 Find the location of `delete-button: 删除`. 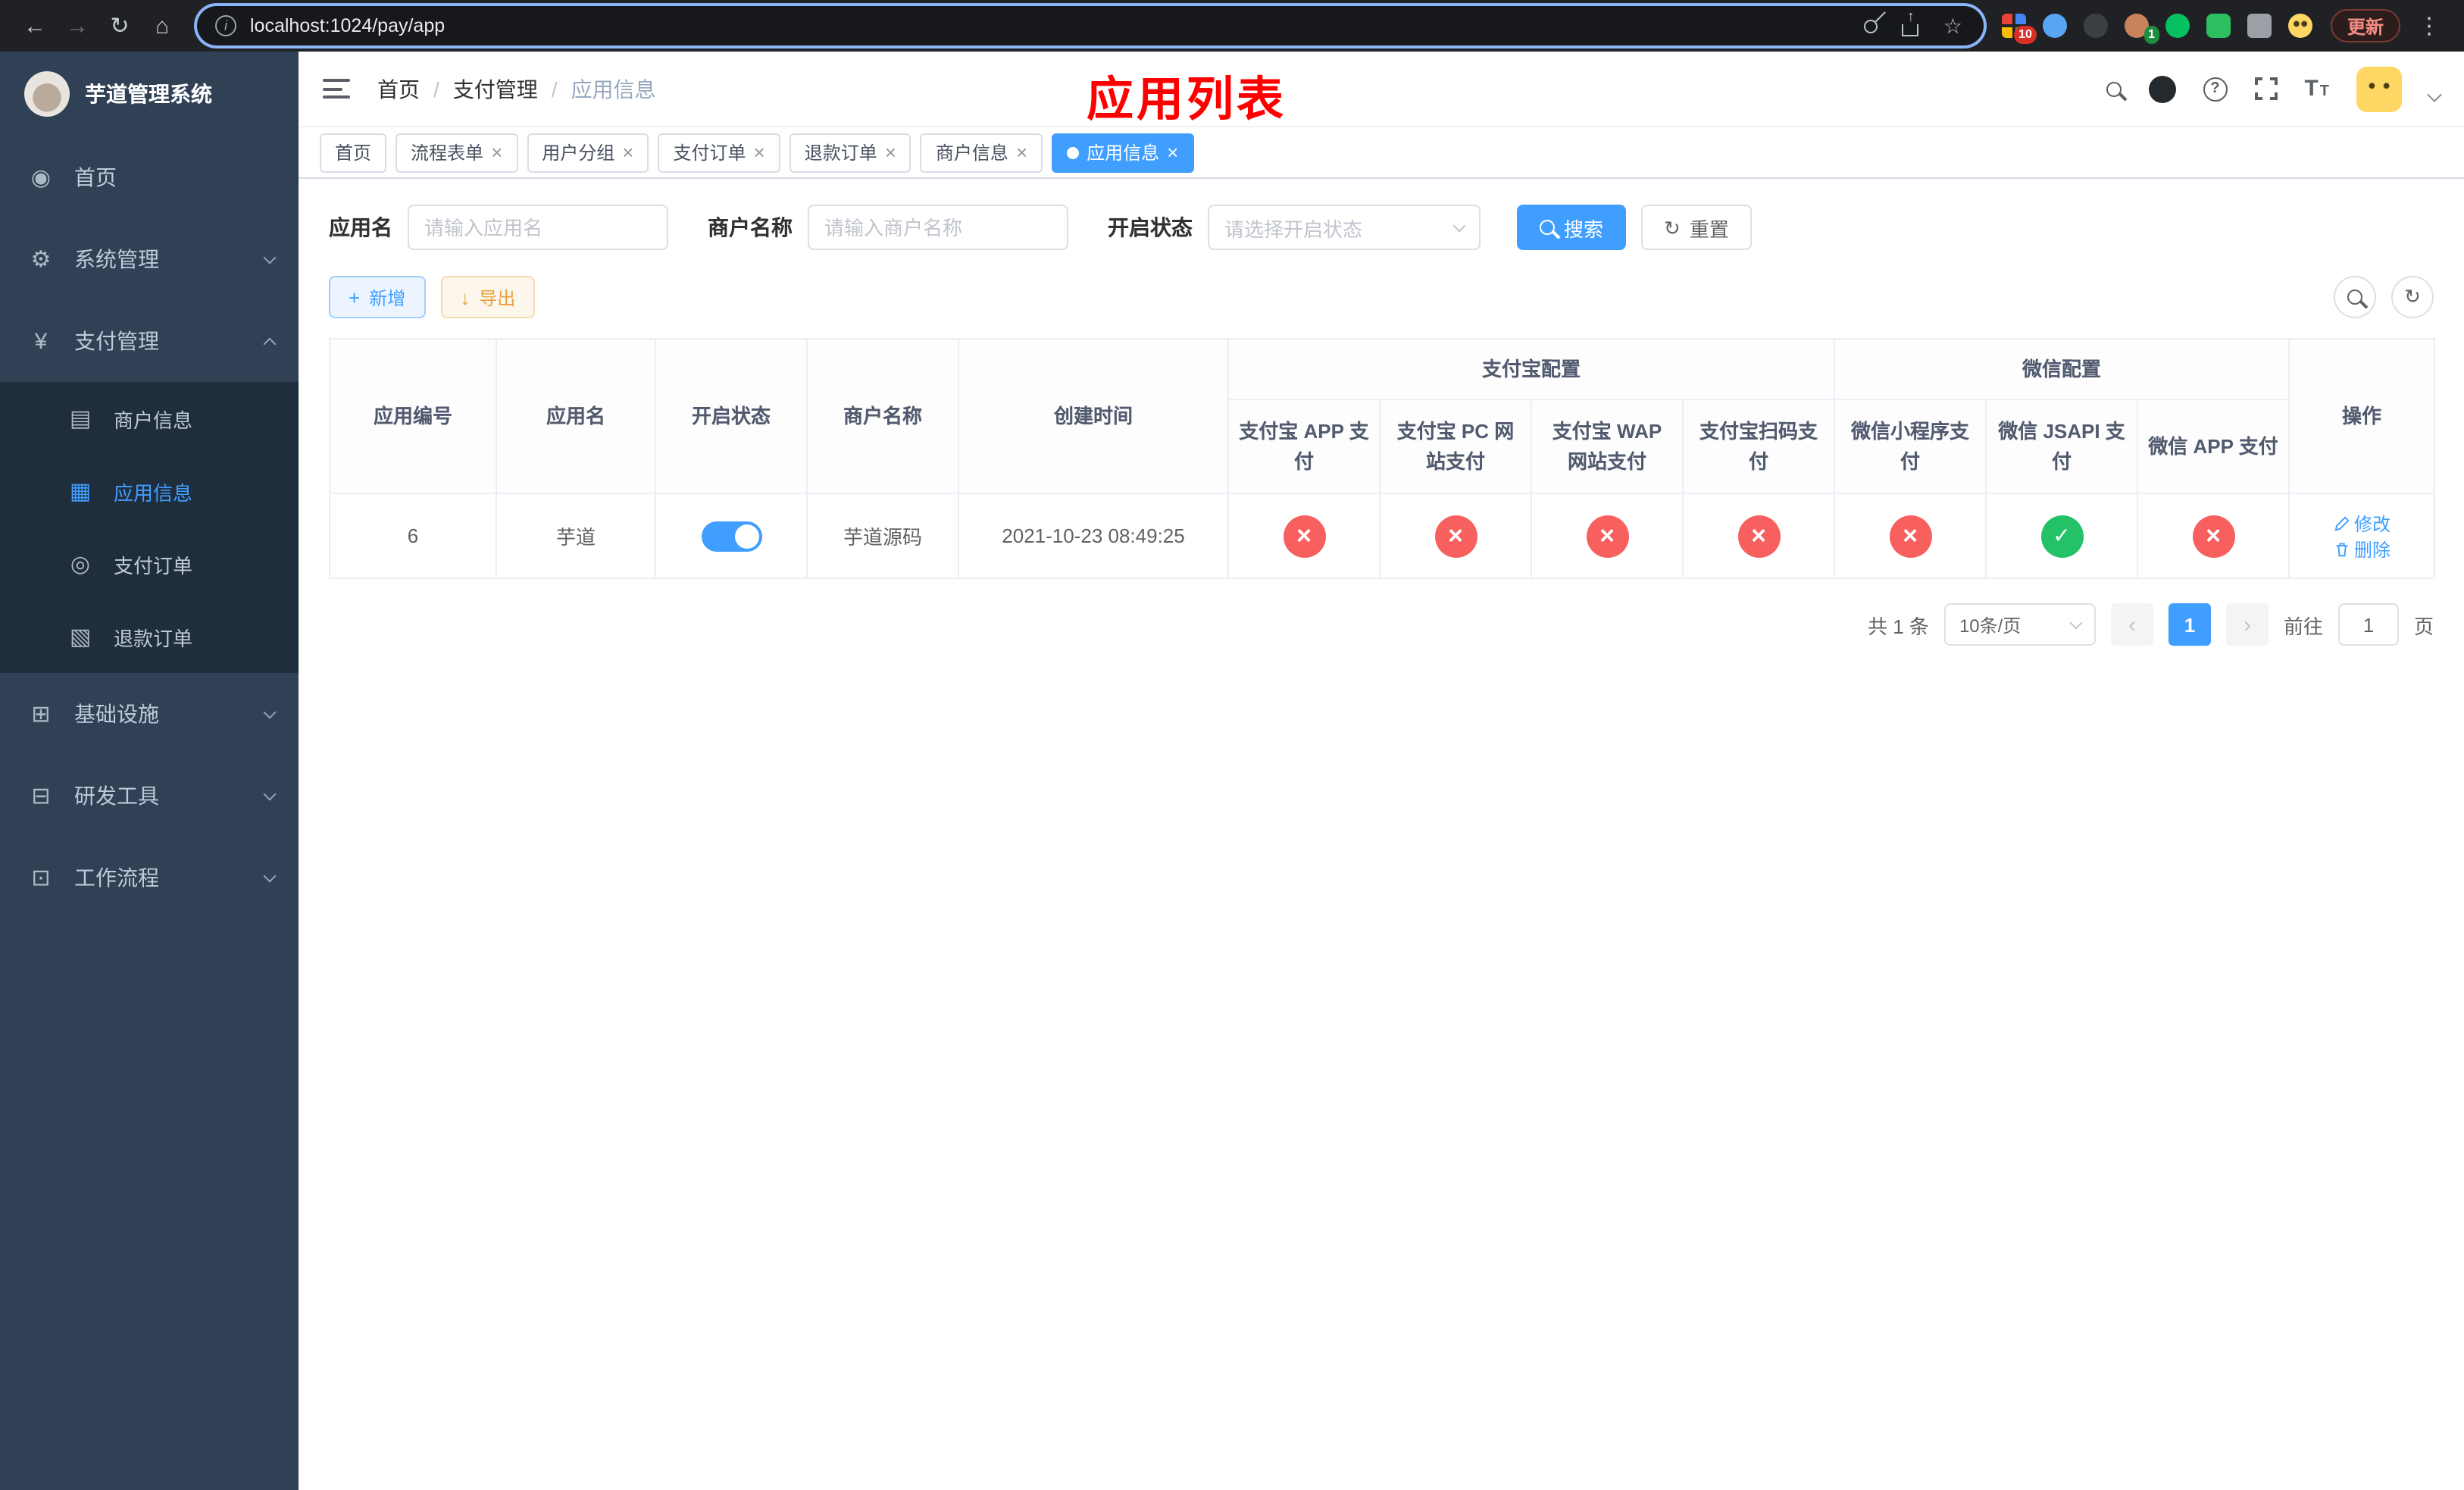

delete-button: 删除 is located at coordinates (2362, 549).